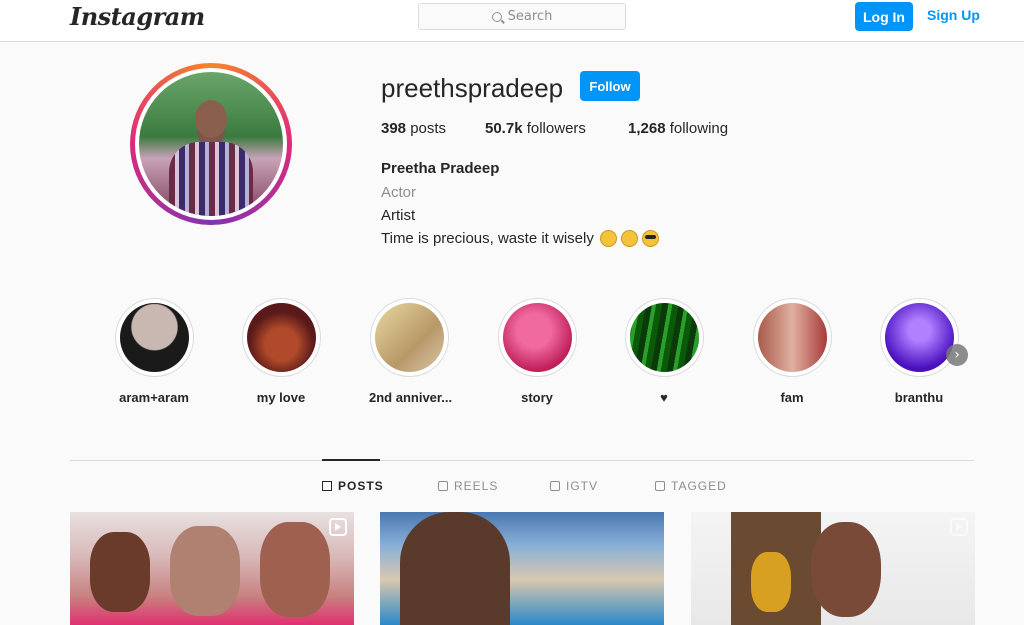  What do you see at coordinates (792, 397) in the screenshot?
I see `highlight-label: fam` at bounding box center [792, 397].